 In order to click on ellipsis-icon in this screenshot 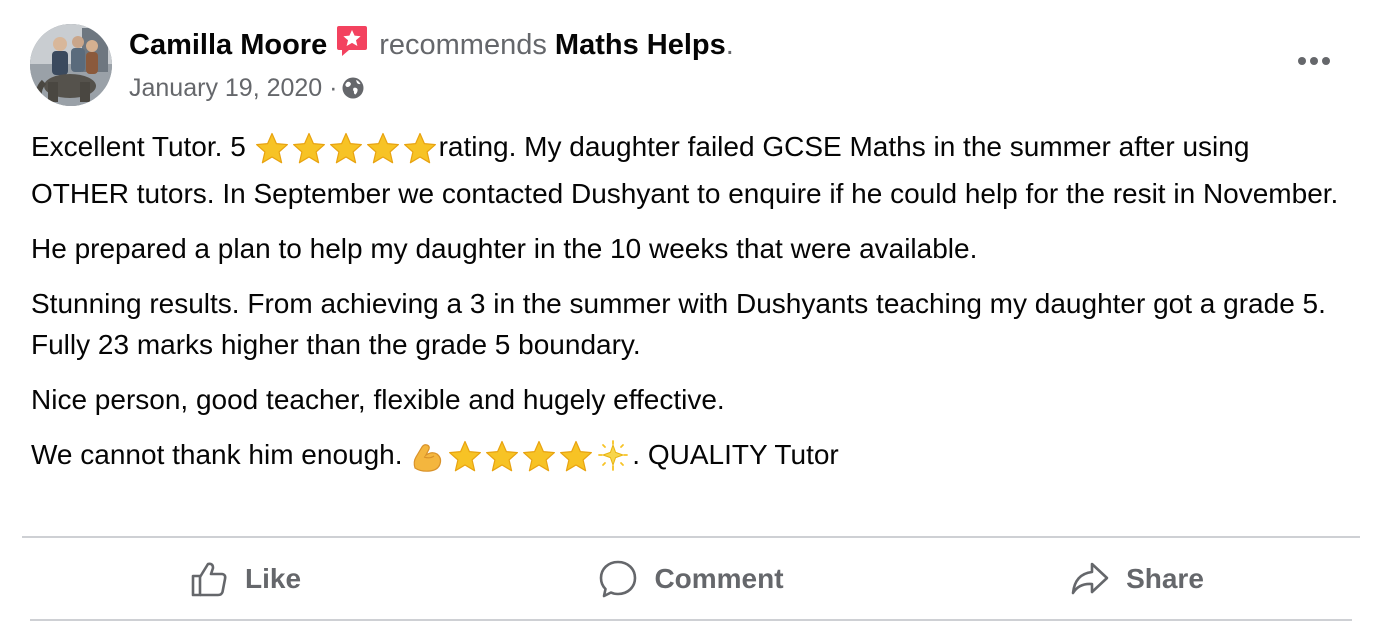, I will do `click(1314, 61)`.